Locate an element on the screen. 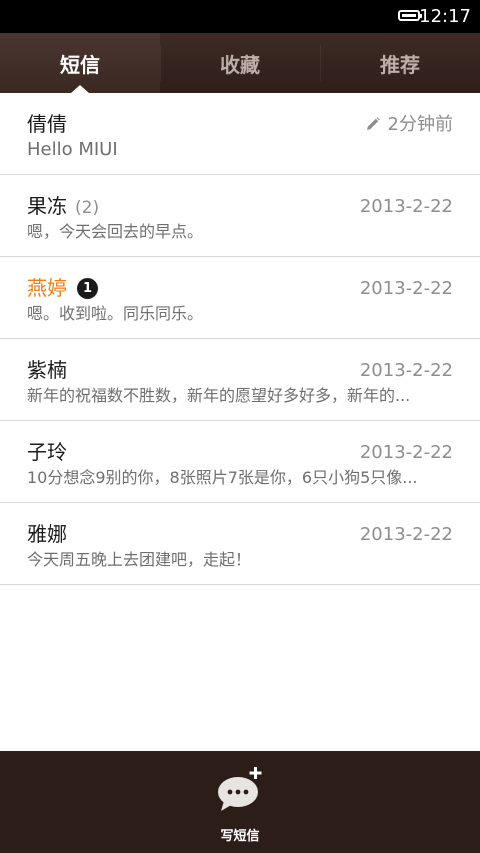 The height and width of the screenshot is (853, 480). conversation-row: 雅娜 2013-2-22 今天周五晚上去团建吧，走起！ is located at coordinates (240, 544).